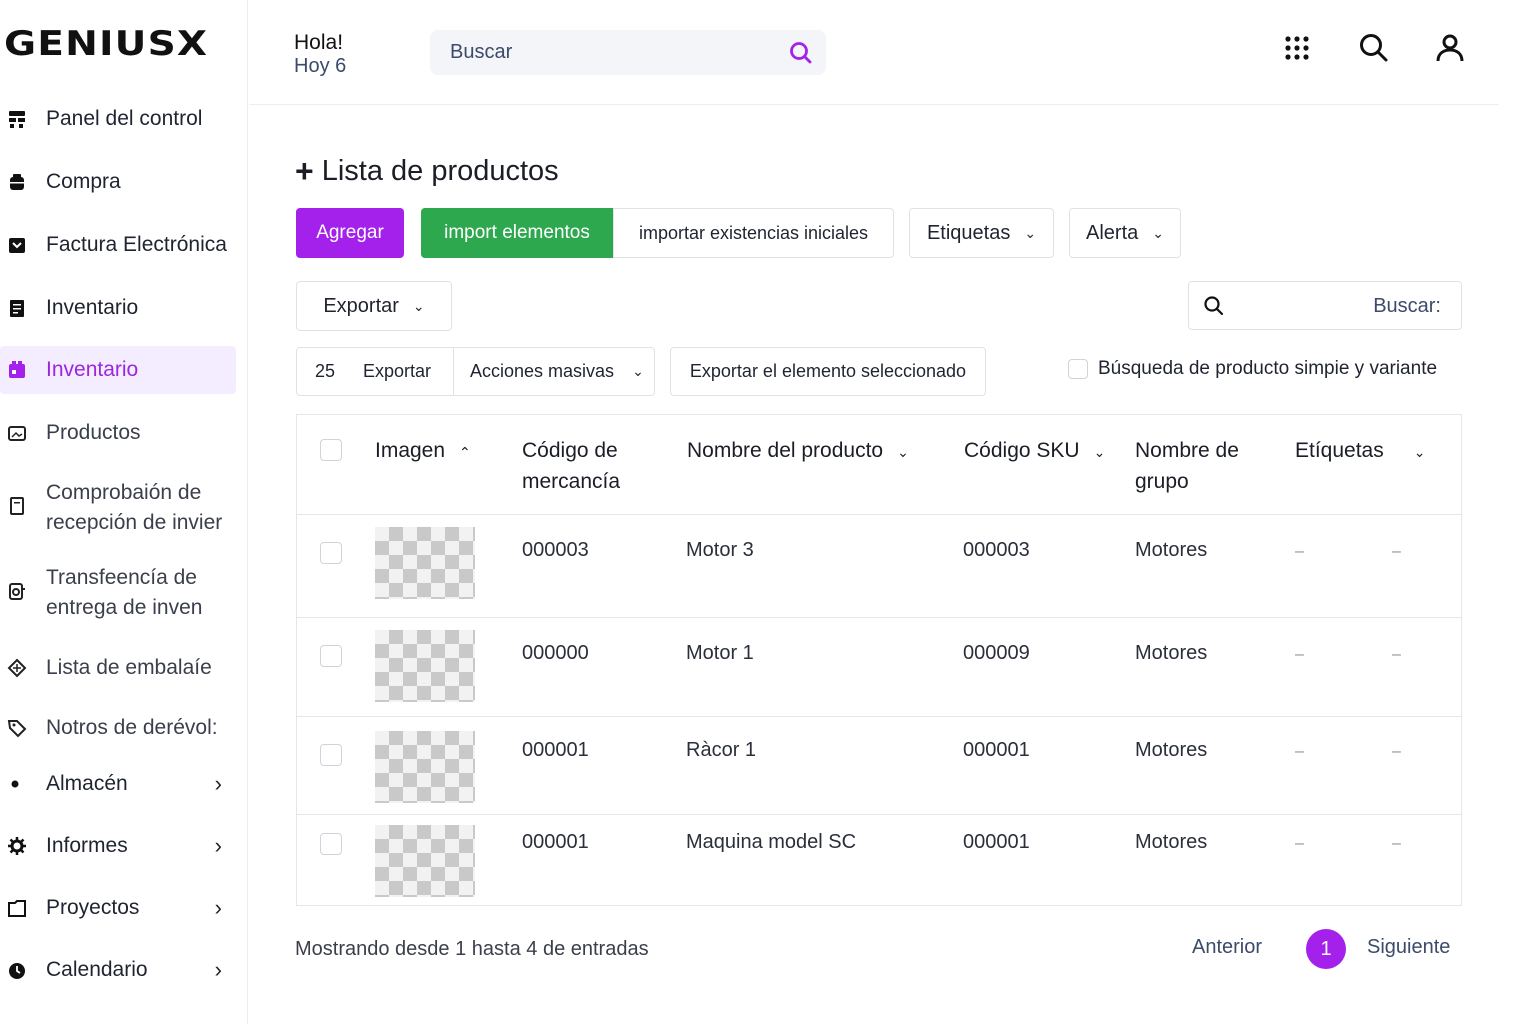  I want to click on export-small-button: Exportar, so click(403, 371).